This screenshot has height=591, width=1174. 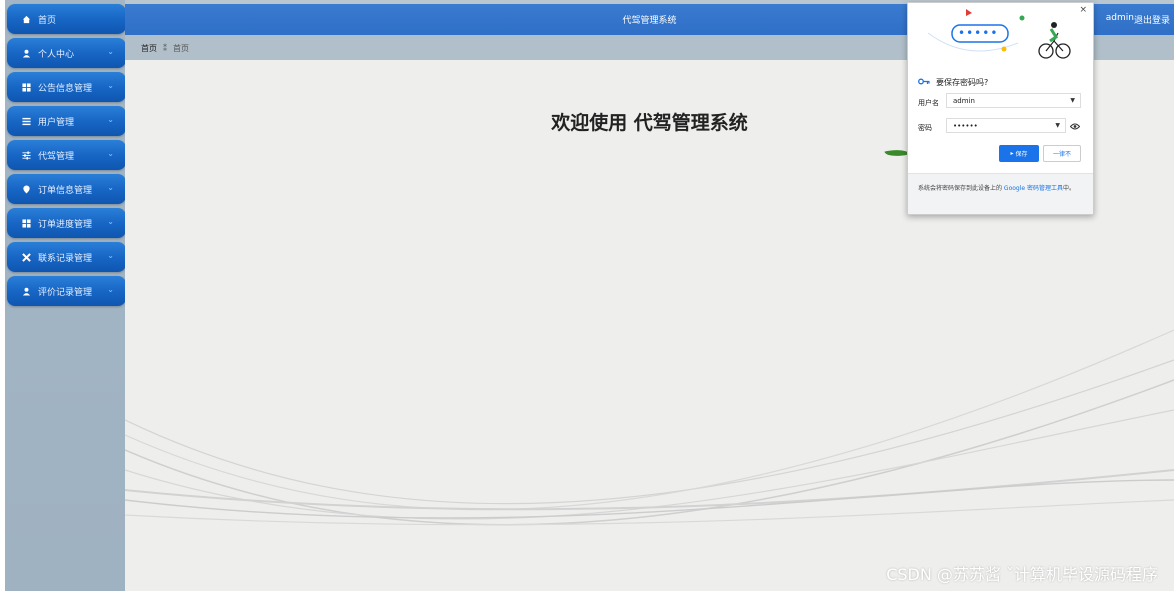 I want to click on sidebar-item-label: 评价记录管理, so click(x=65, y=292).